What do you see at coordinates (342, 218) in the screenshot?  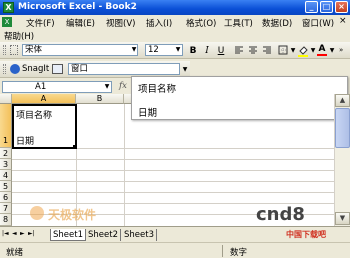 I see `scroll-down-button: ▼` at bounding box center [342, 218].